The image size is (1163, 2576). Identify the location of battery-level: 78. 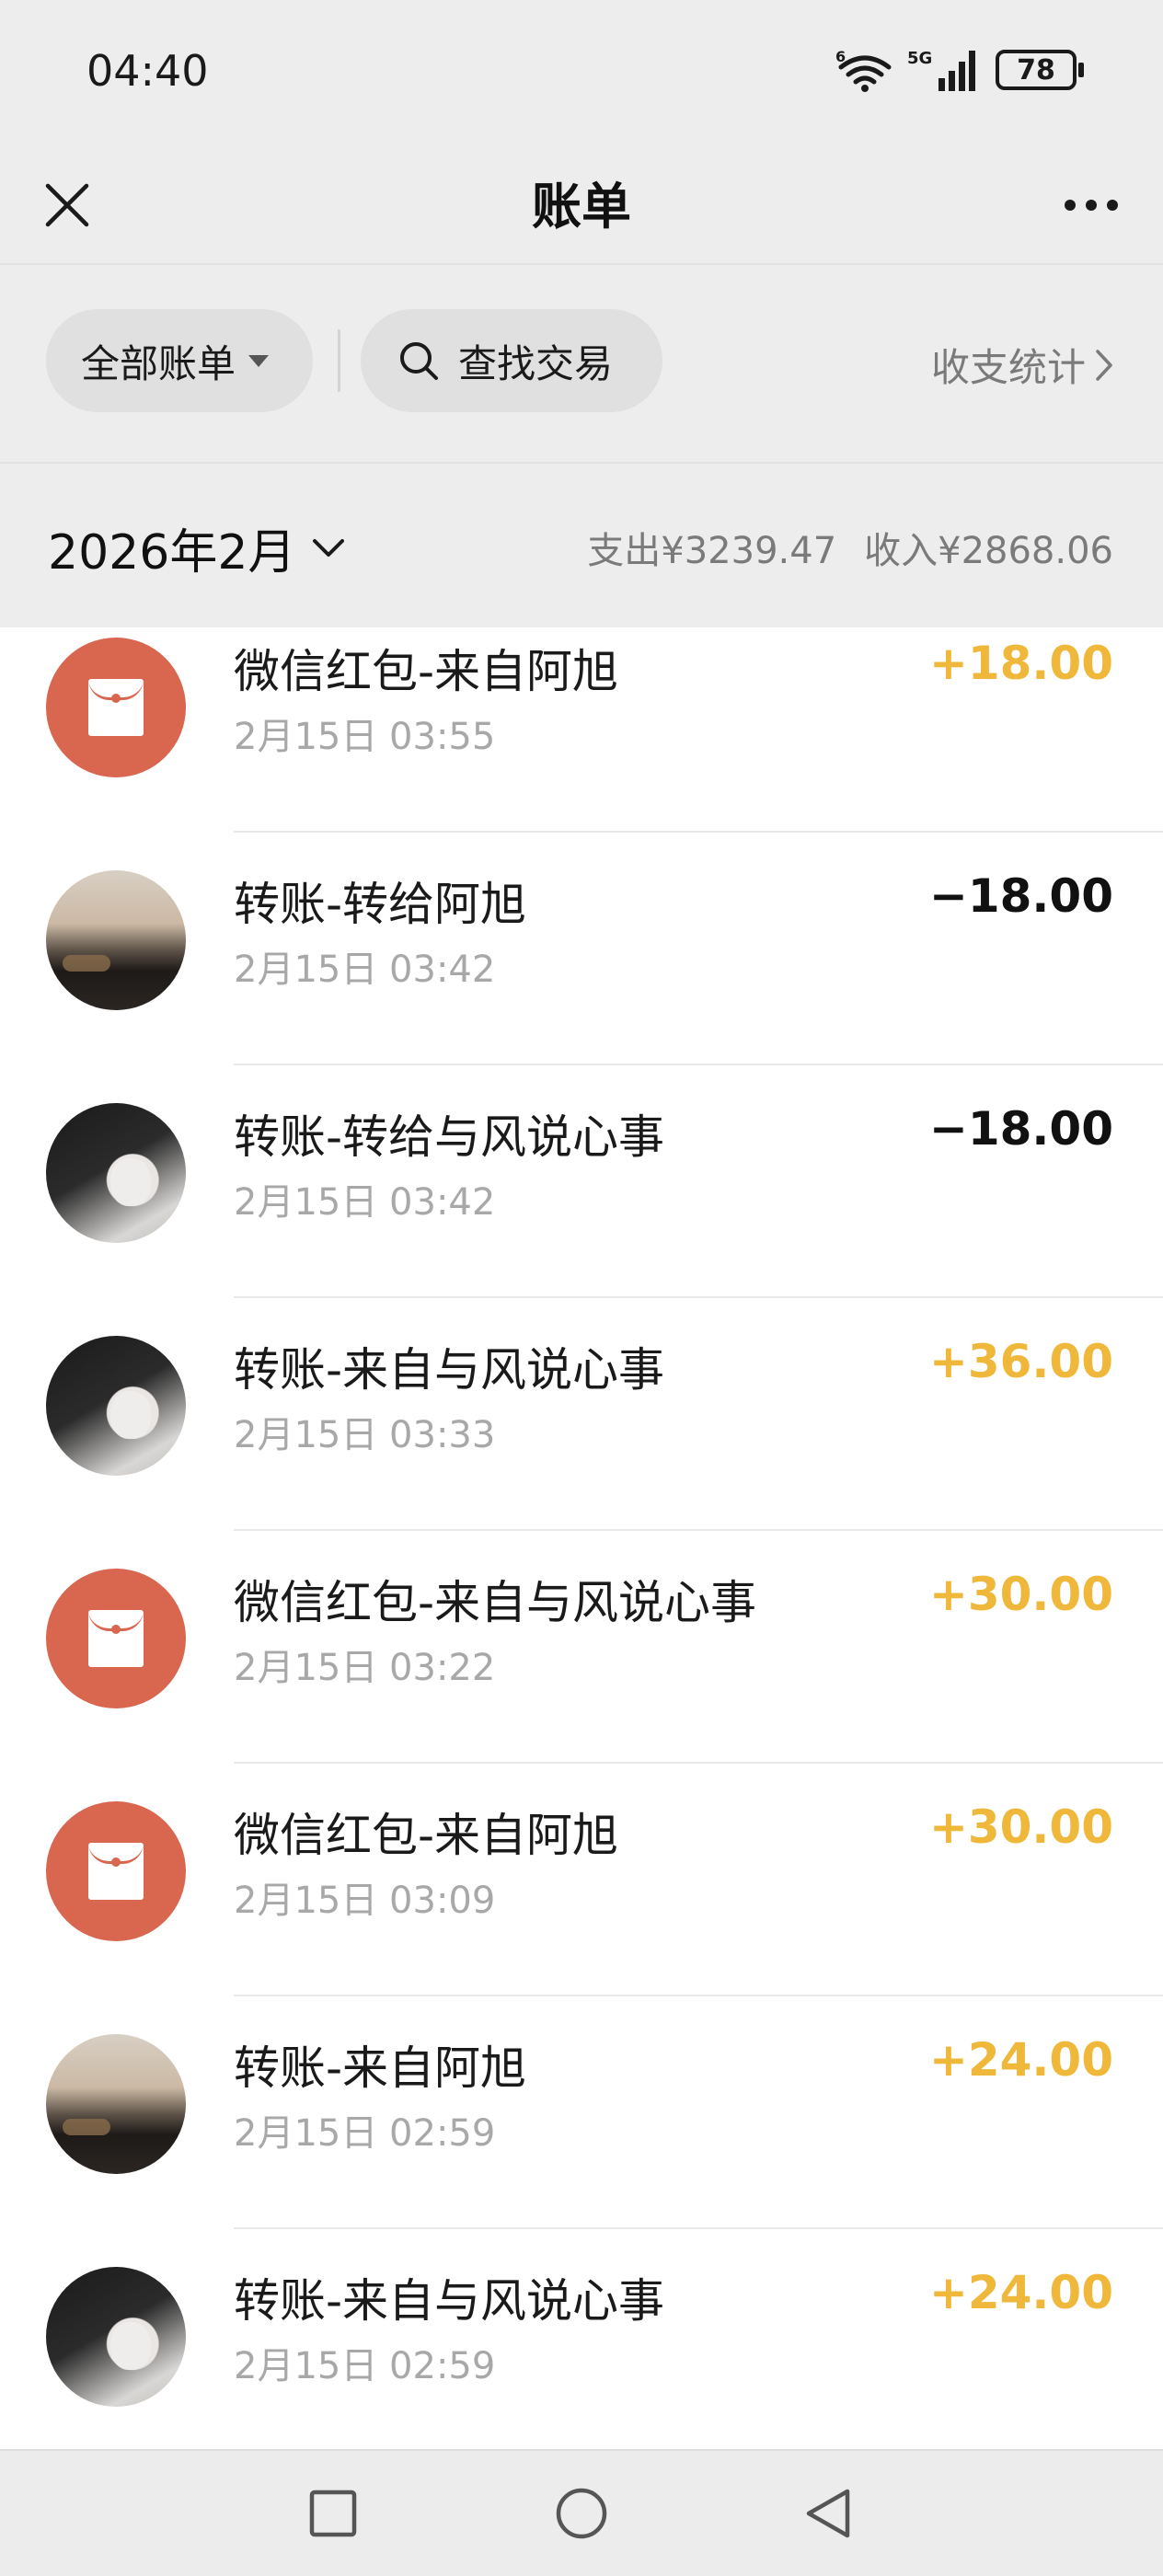
(1036, 69).